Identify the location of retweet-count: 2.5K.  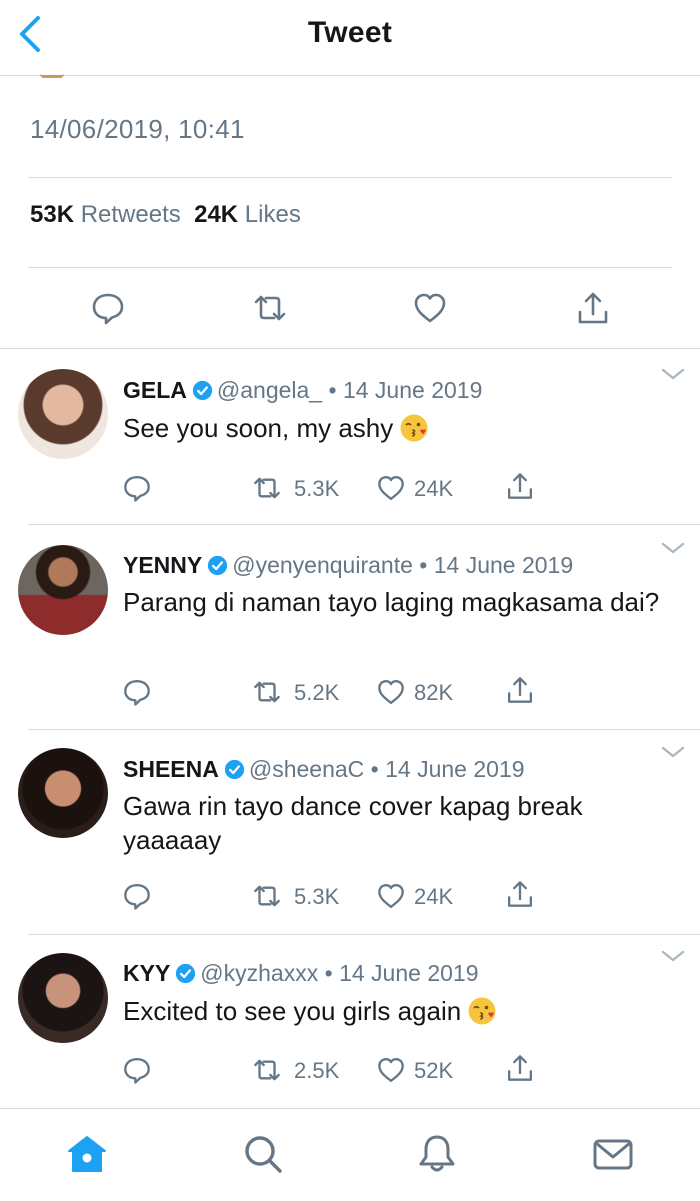
(317, 1070).